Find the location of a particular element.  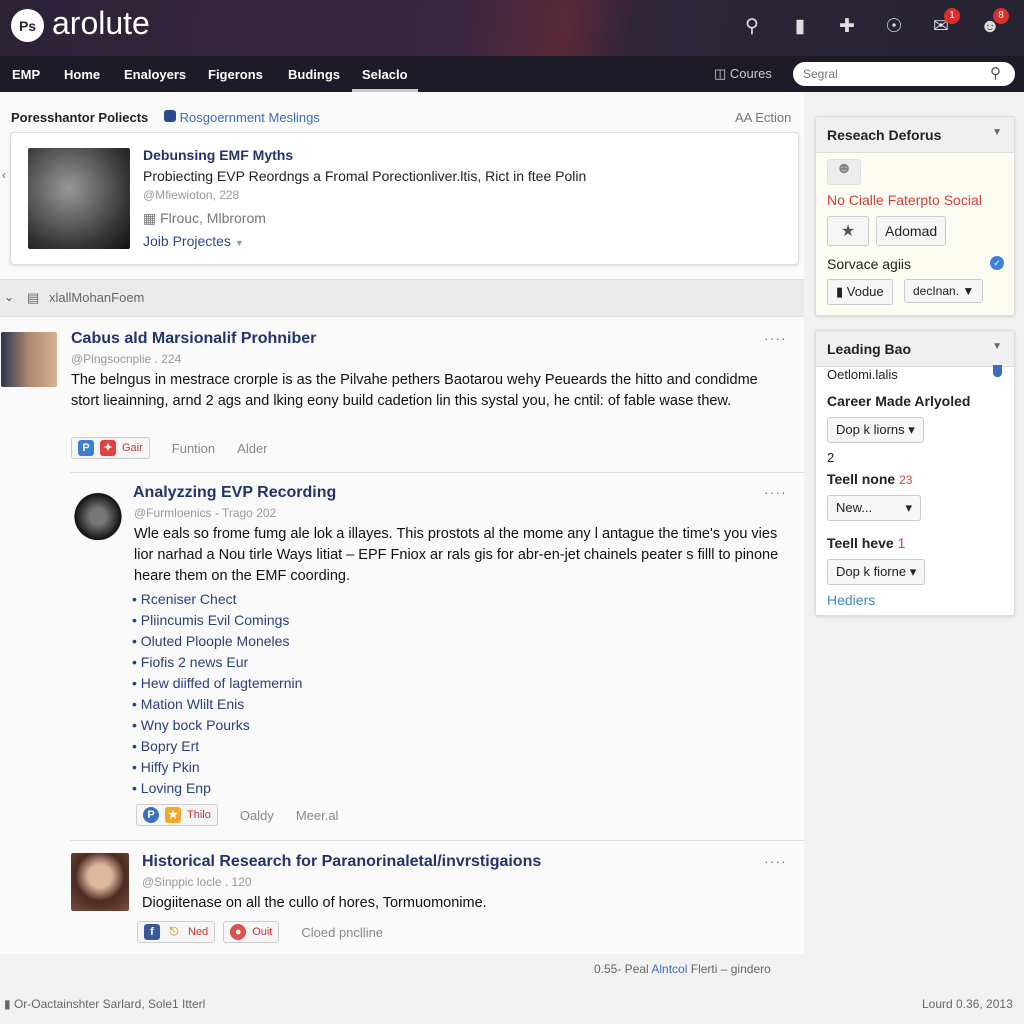

footer-right: Lourd 0.36, 2013 is located at coordinates (967, 1004).